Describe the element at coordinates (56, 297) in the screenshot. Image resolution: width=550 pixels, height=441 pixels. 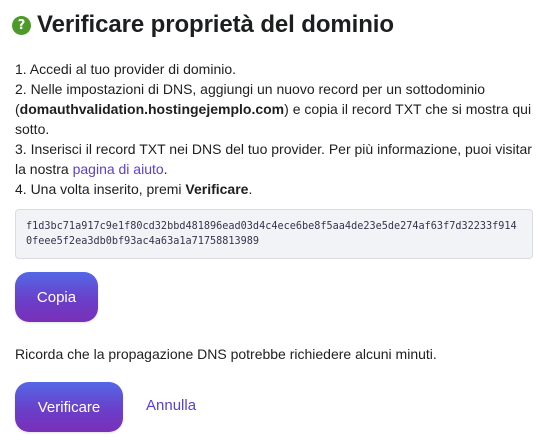
I see `copy-button: Copia` at that location.